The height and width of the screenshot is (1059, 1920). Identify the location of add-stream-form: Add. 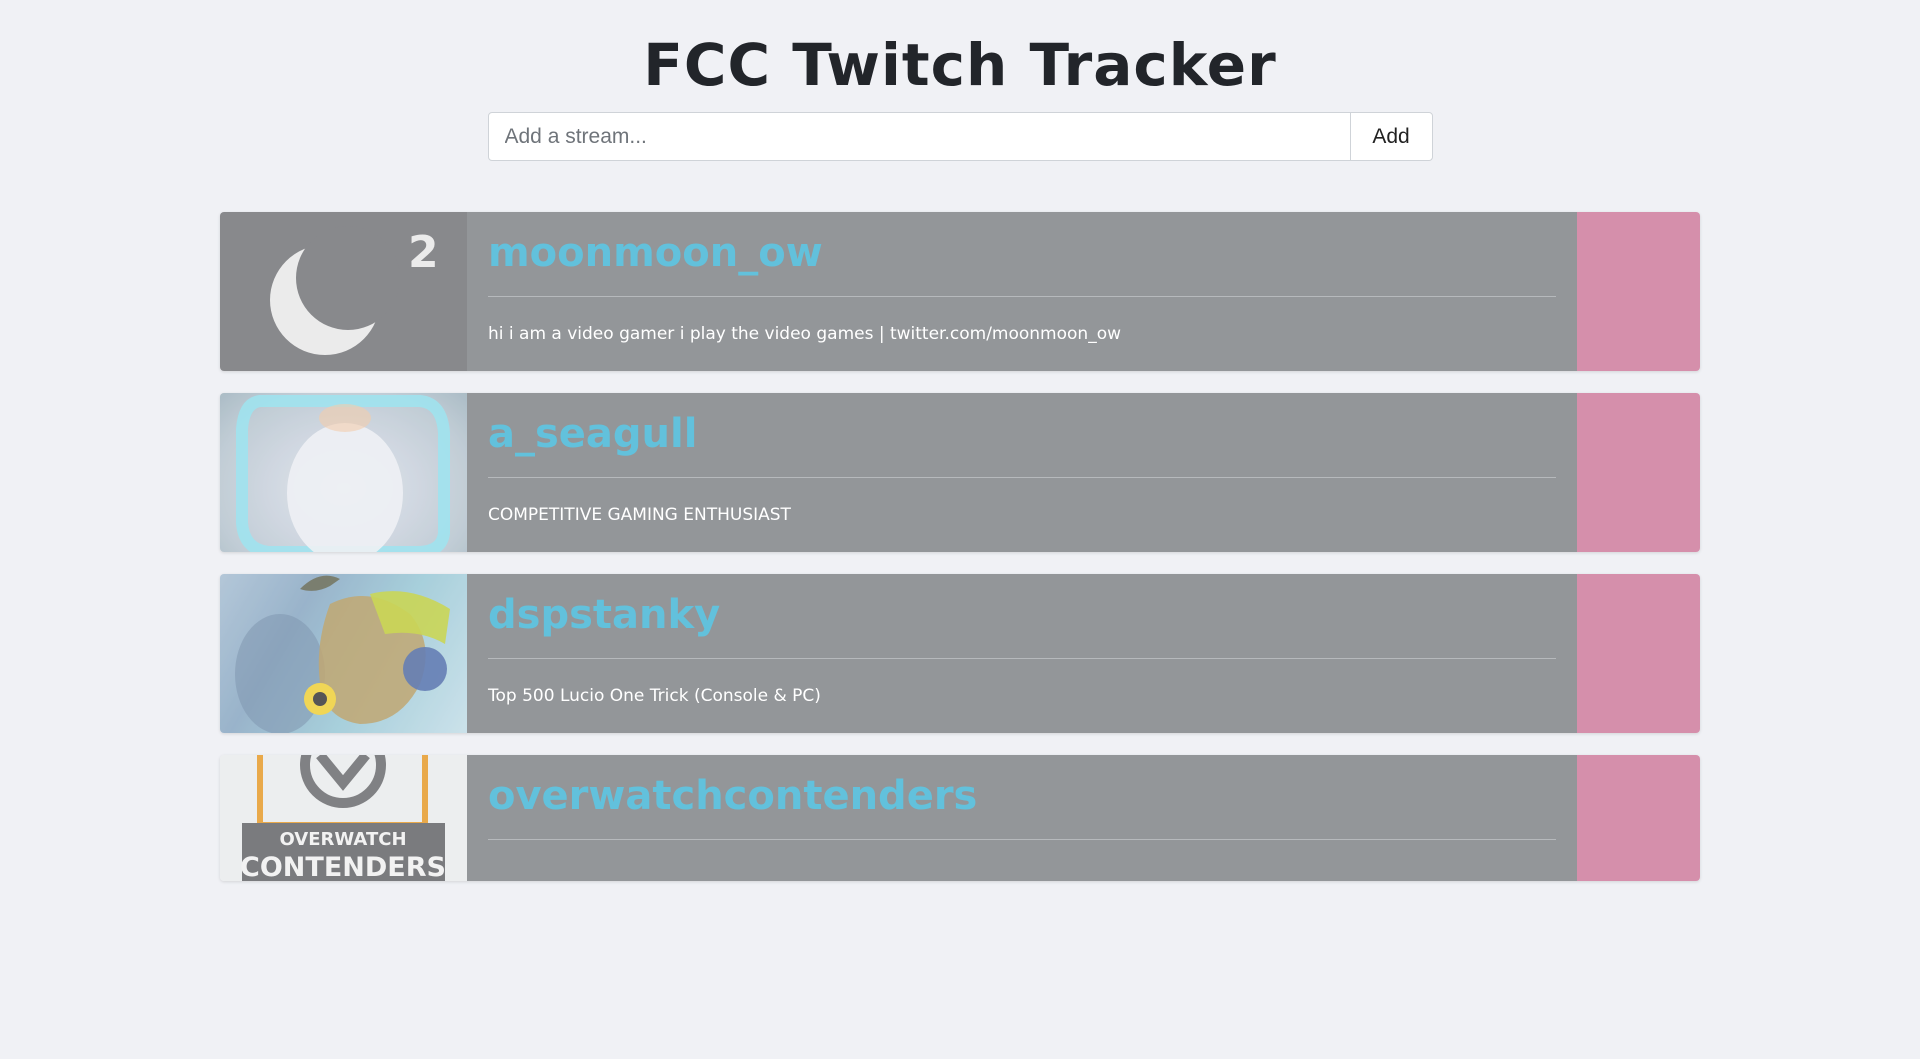
(960, 136).